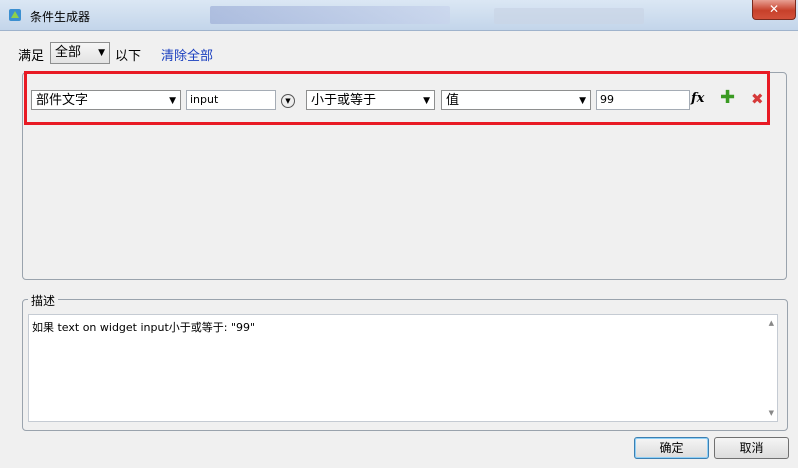 This screenshot has width=798, height=468. Describe the element at coordinates (15, 15) in the screenshot. I see `app-icon` at that location.